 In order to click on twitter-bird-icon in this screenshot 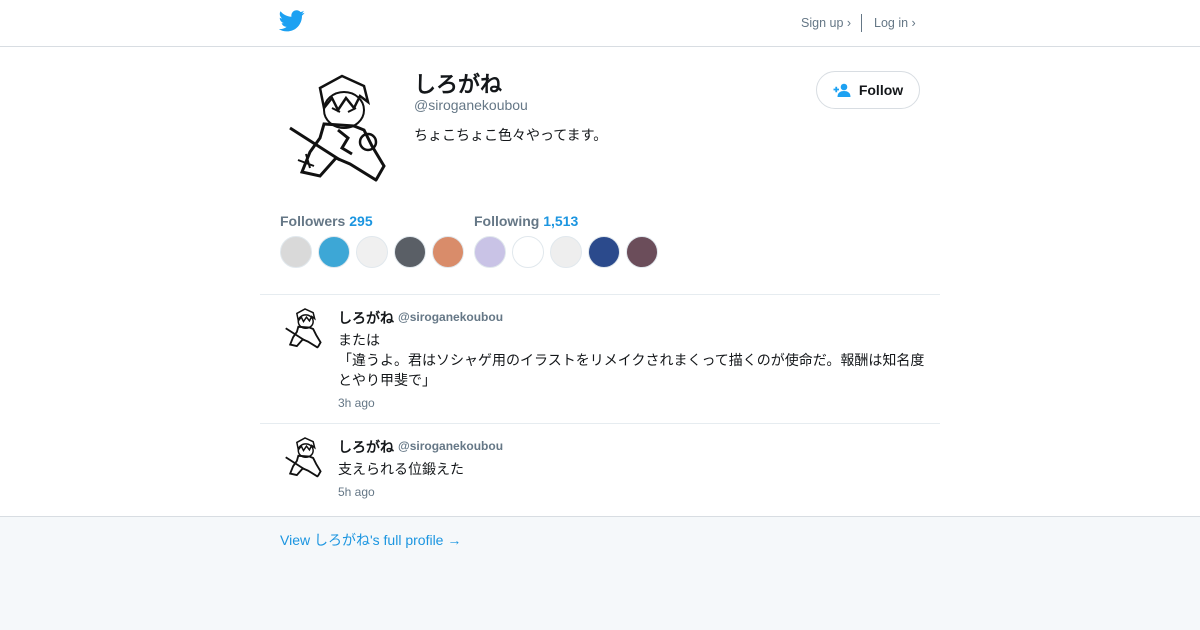, I will do `click(292, 21)`.